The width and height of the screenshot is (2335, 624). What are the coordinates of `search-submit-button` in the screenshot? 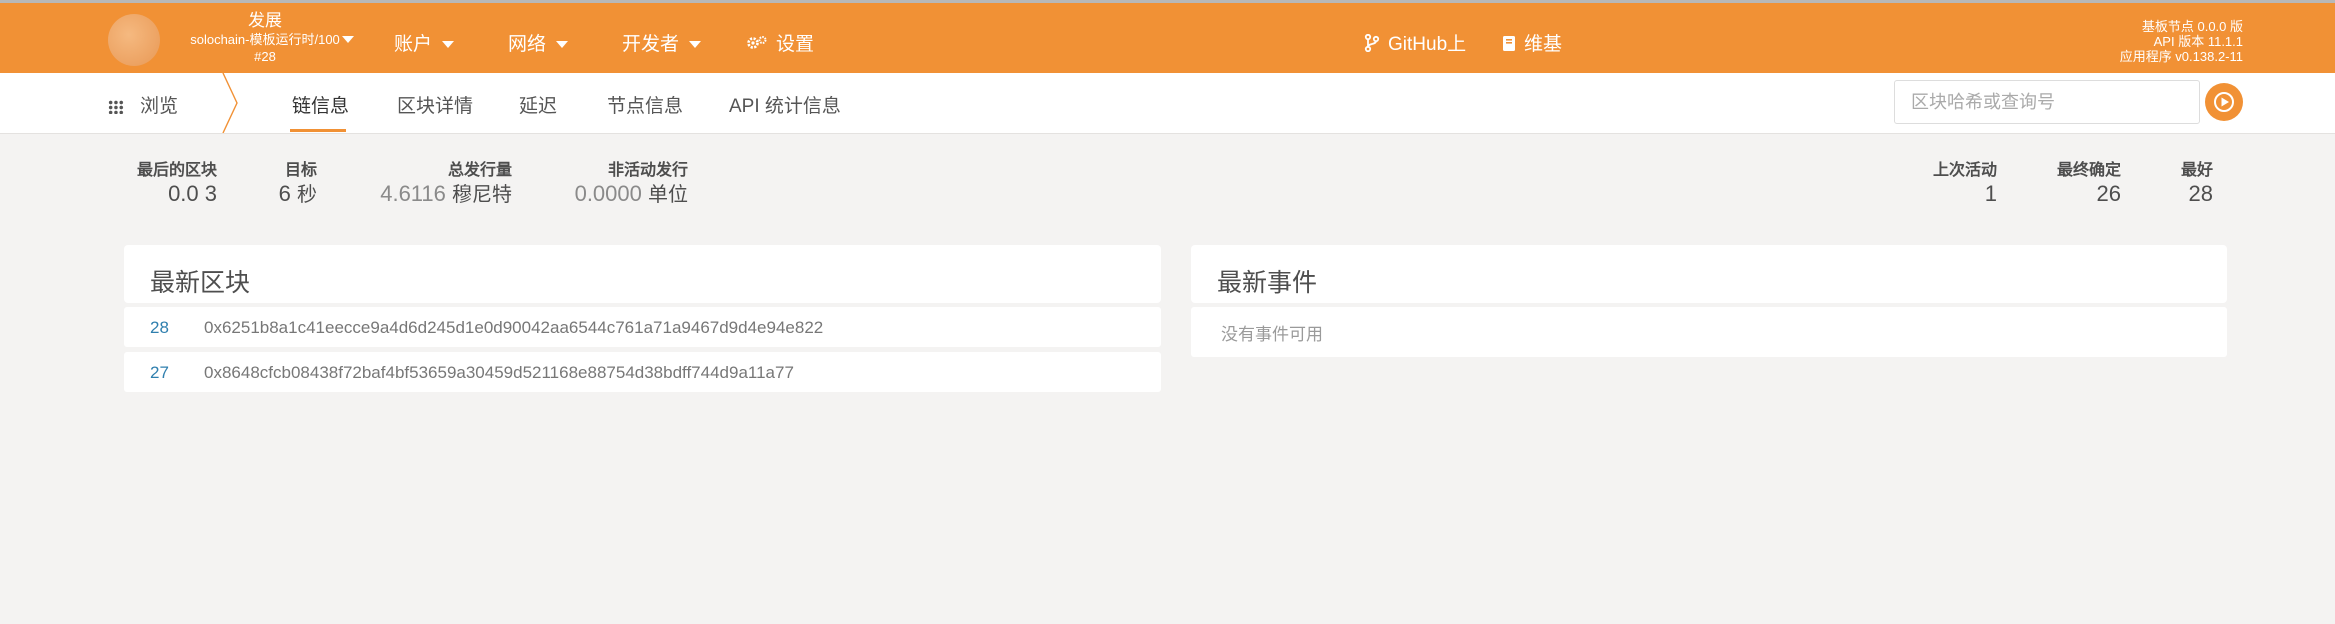 It's located at (2224, 102).